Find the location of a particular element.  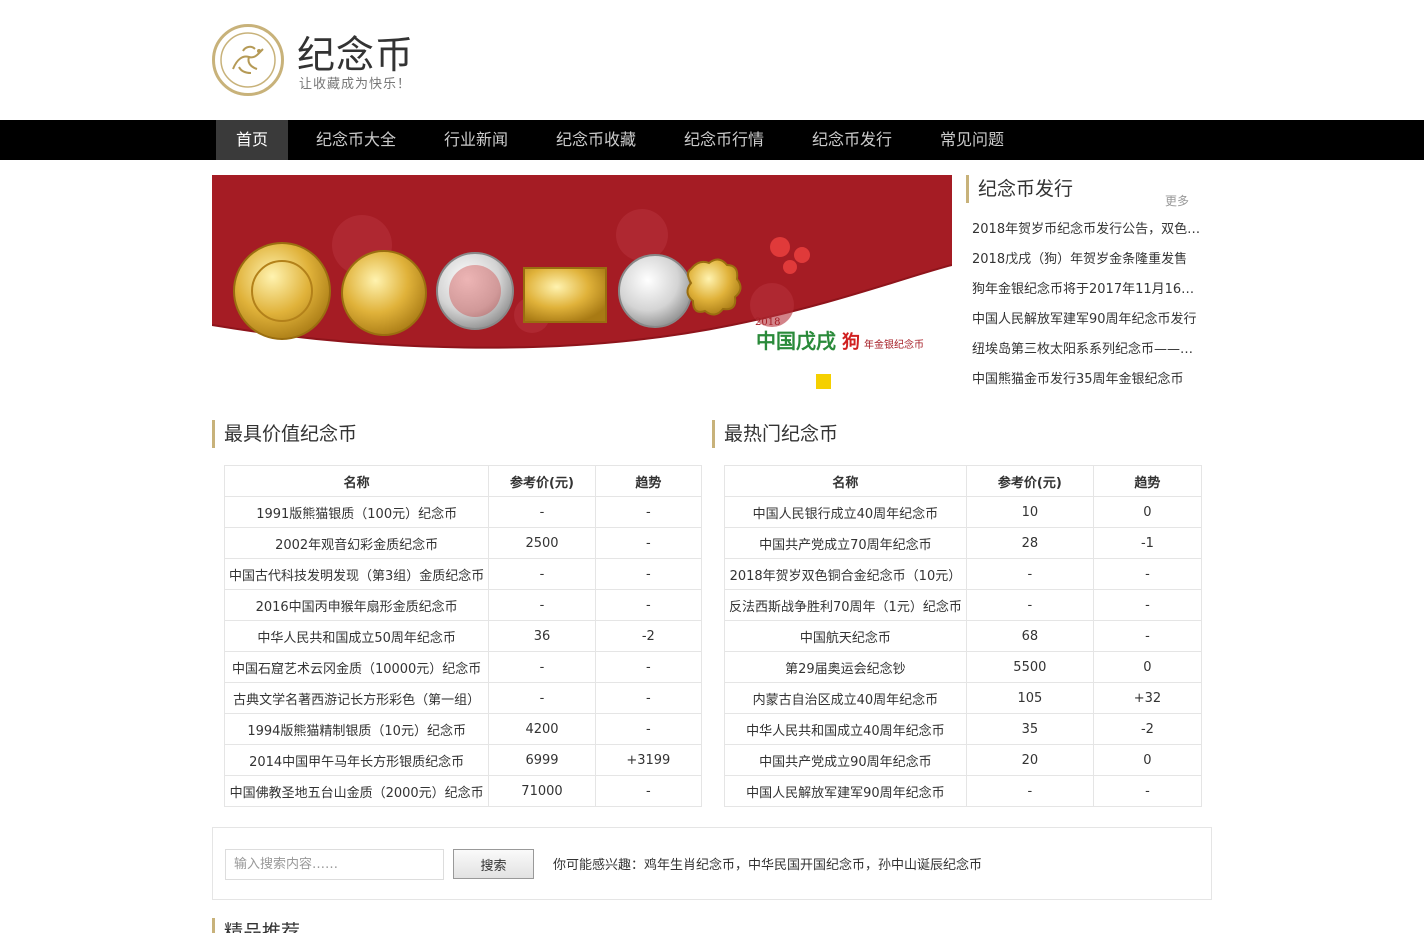

list-item: 2018戊戌（狗）年贺岁金条隆重发售 is located at coordinates (1087, 265).